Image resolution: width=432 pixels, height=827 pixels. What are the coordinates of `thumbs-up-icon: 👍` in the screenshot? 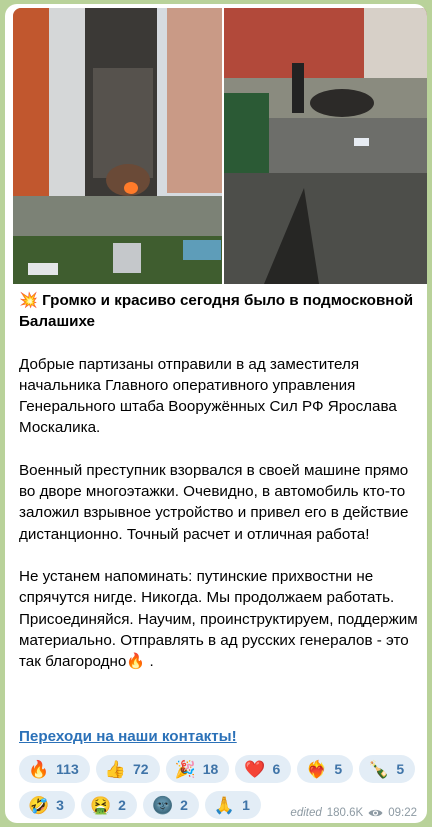 It's located at (115, 769).